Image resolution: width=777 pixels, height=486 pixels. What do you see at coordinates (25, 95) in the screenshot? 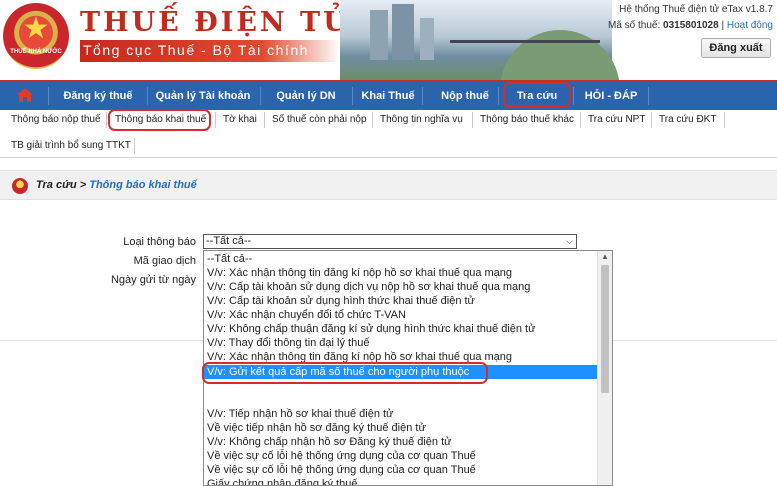
I see `home-icon` at bounding box center [25, 95].